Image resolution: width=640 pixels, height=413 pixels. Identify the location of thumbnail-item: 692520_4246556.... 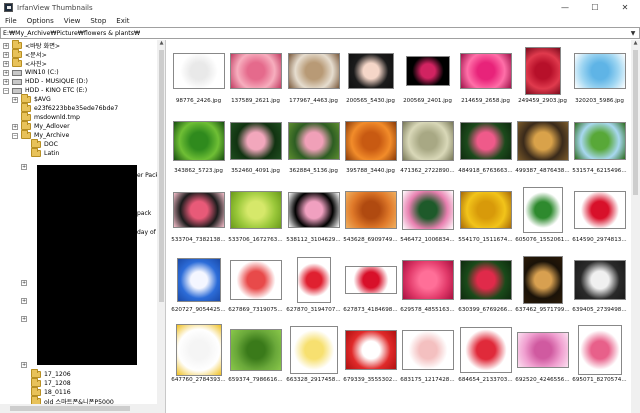
(542, 355).